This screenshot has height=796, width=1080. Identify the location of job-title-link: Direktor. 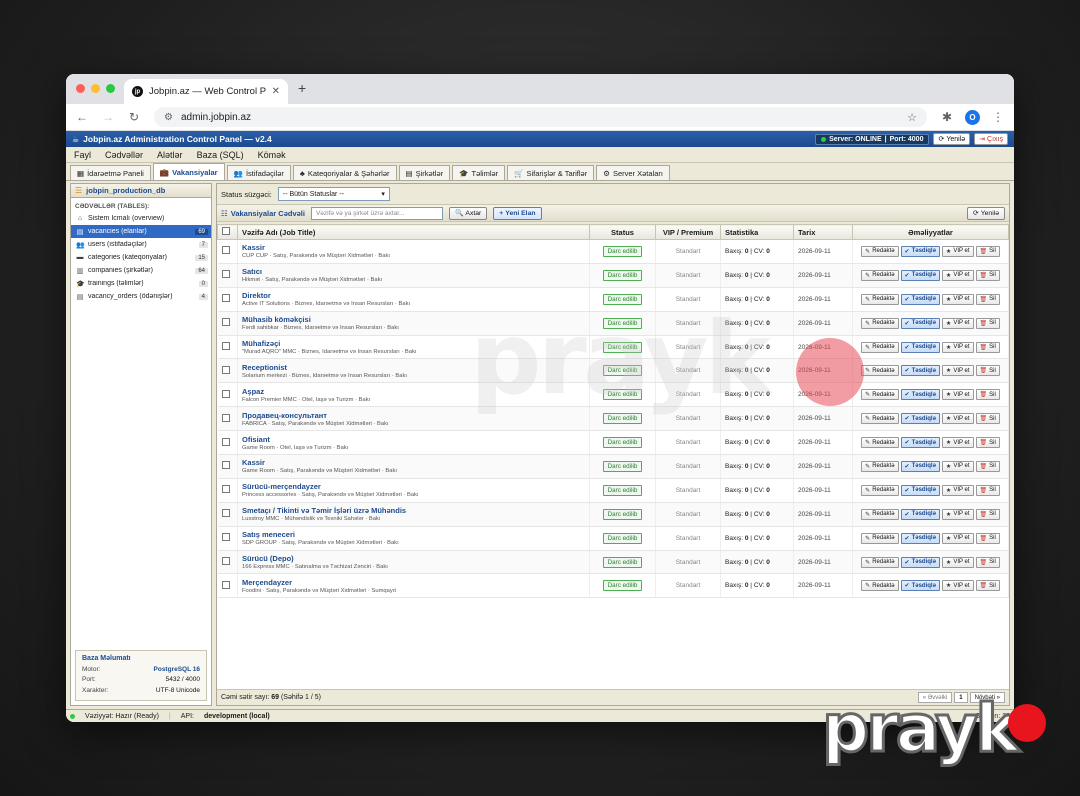
(413, 295).